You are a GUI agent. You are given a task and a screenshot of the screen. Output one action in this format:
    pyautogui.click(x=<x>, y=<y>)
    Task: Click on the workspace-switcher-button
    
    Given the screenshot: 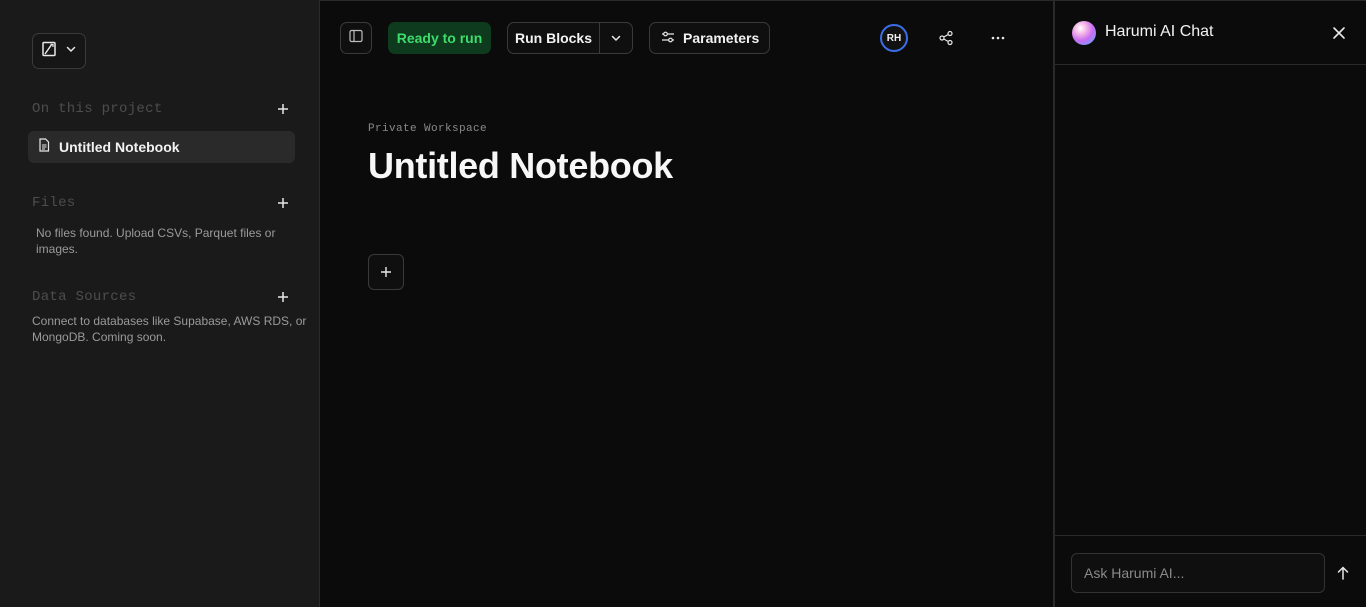 What is the action you would take?
    pyautogui.click(x=59, y=51)
    